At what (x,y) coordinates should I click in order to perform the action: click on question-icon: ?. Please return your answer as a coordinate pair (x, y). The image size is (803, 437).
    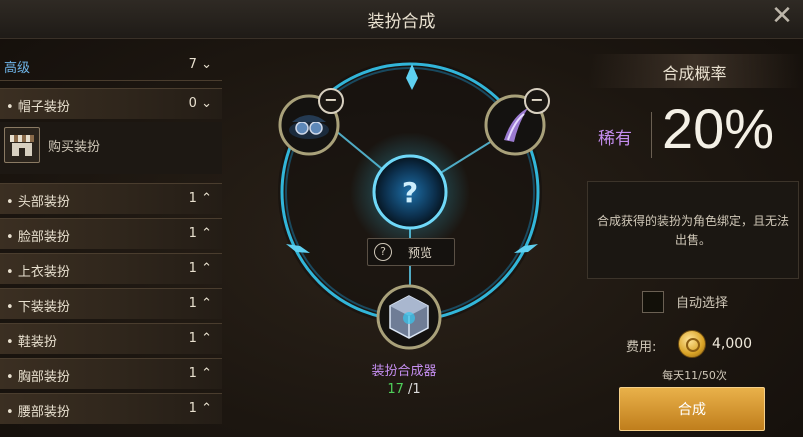
    Looking at the image, I should click on (410, 192).